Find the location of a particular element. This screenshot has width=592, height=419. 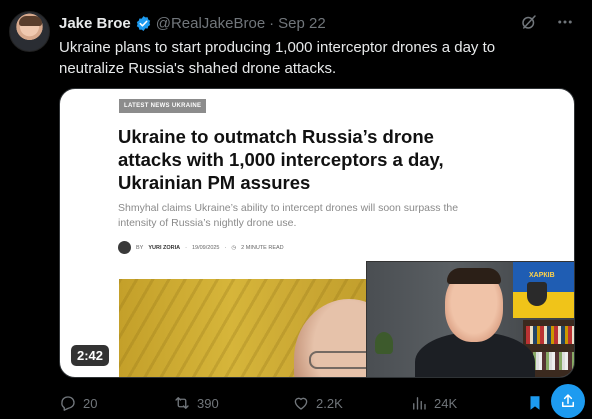

author-name: Jake Broe is located at coordinates (95, 23).